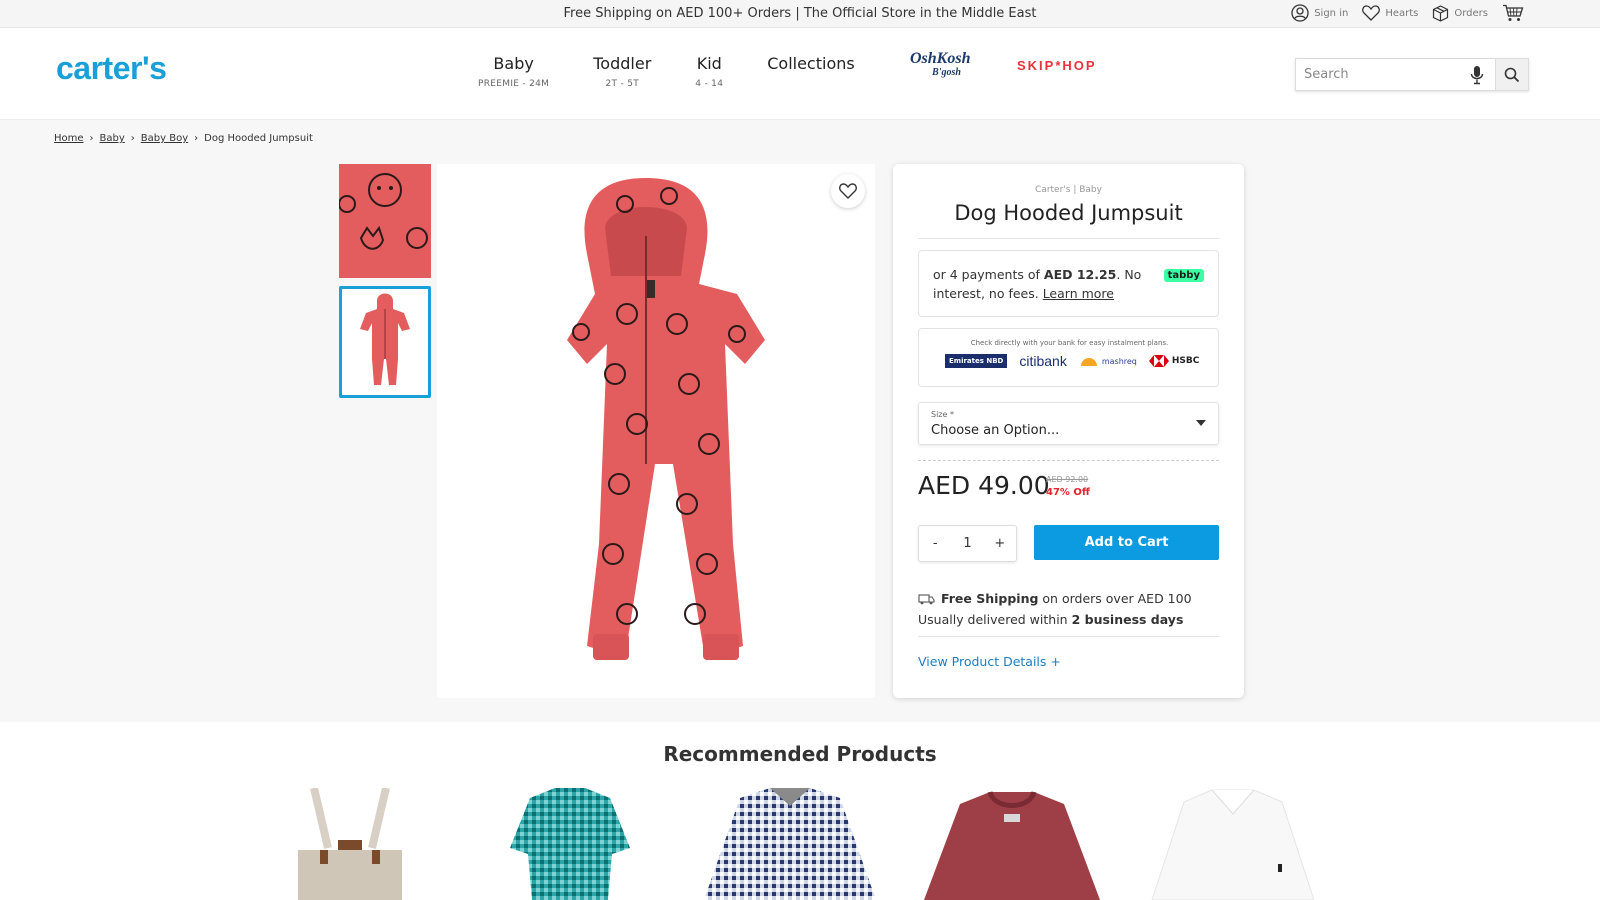  What do you see at coordinates (258, 138) in the screenshot?
I see `breadcrumb-current: Dog Hooded Jumpsuit` at bounding box center [258, 138].